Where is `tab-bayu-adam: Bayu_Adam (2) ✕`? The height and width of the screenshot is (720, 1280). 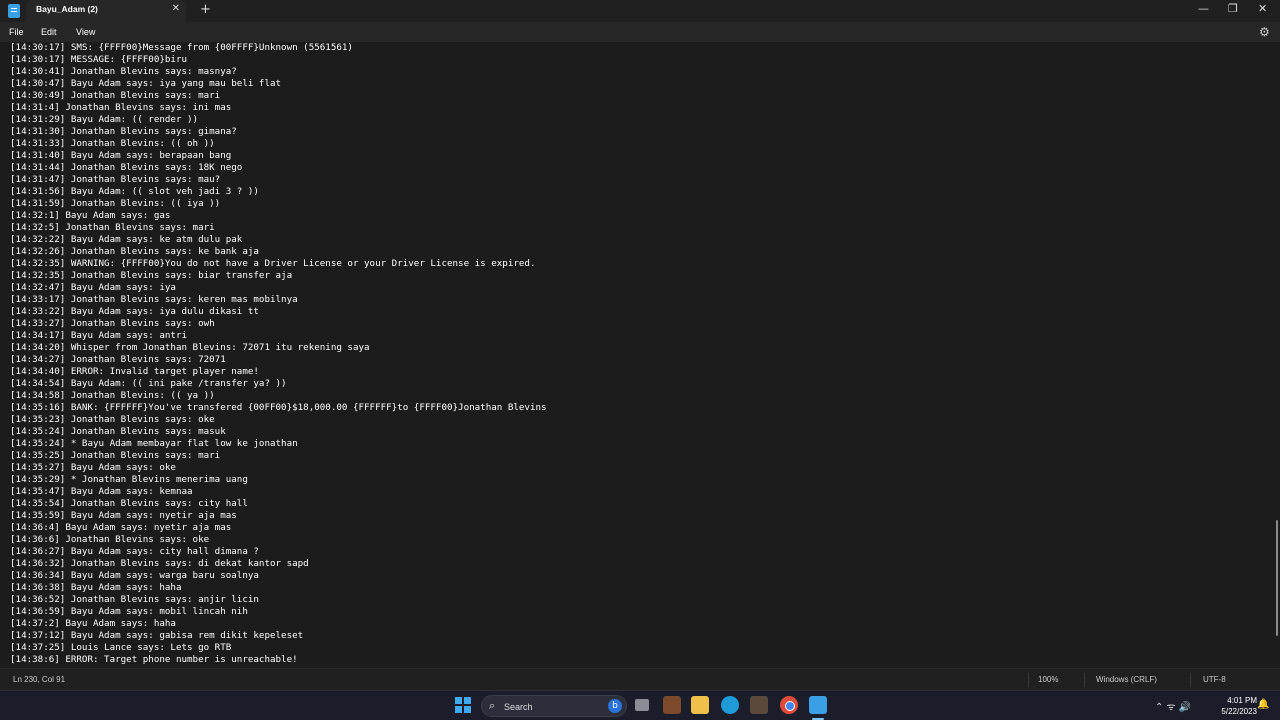 tab-bayu-adam: Bayu_Adam (2) ✕ is located at coordinates (106, 11).